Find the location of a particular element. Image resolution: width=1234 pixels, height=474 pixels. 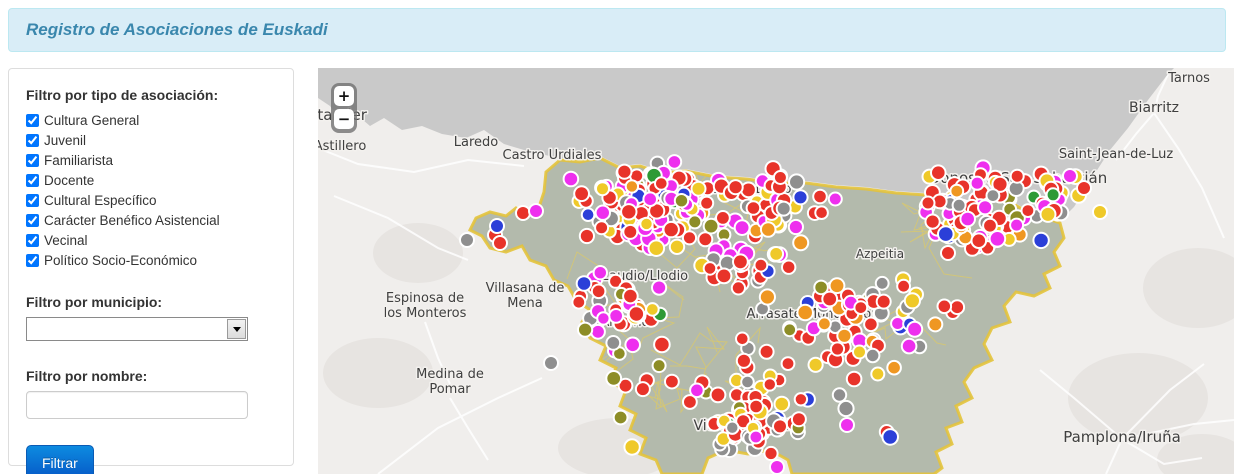

type-filter-option: Vecinal is located at coordinates (151, 240).